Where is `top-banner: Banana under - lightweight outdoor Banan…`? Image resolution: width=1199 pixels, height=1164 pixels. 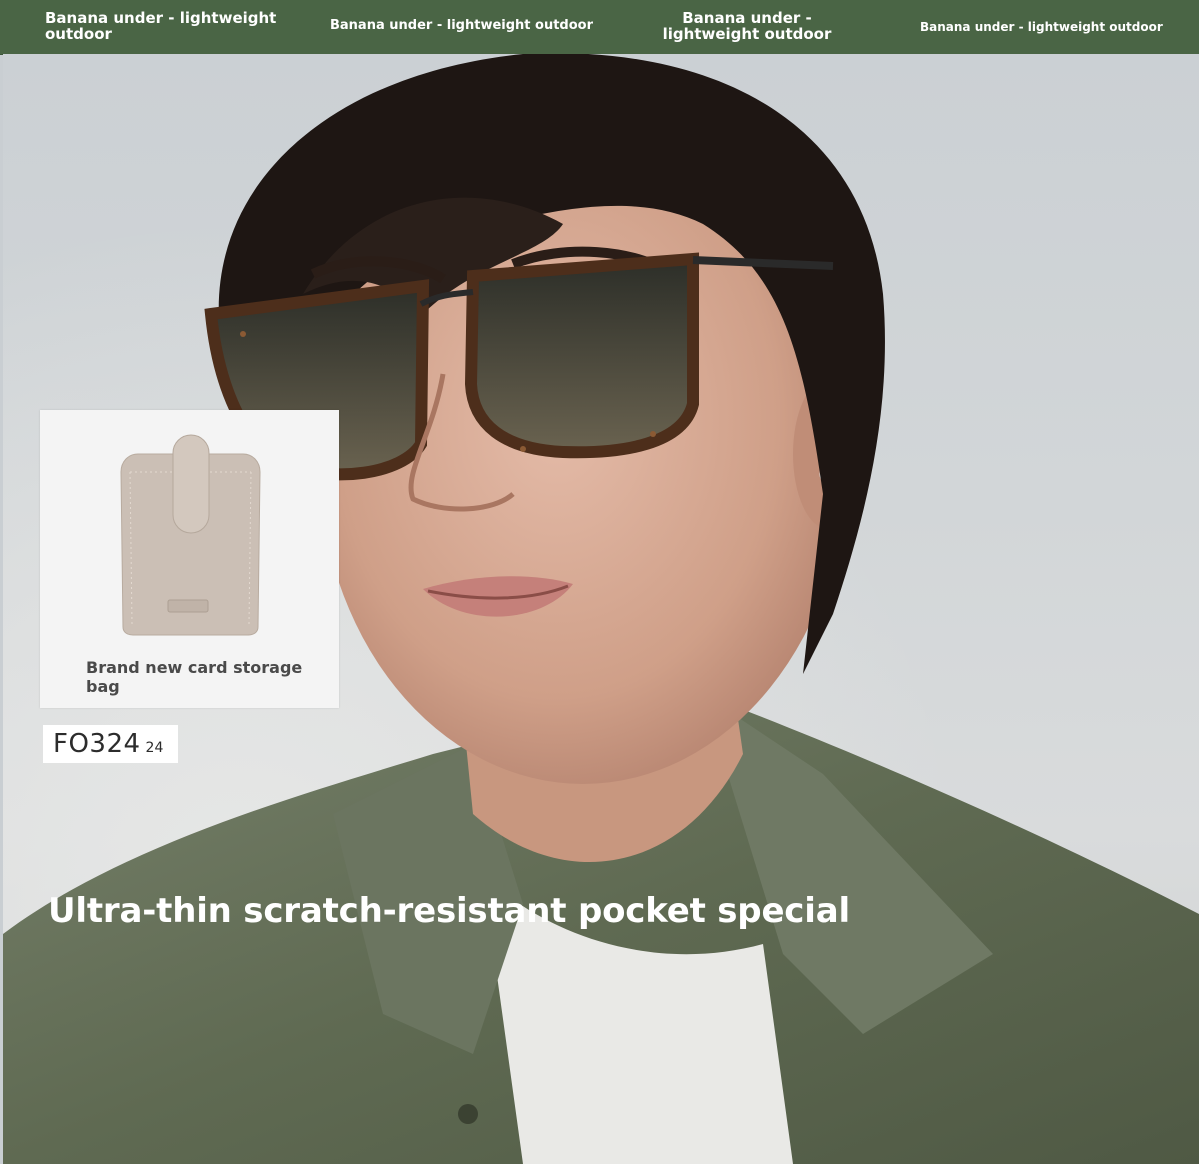
top-banner: Banana under - lightweight outdoor Banan… is located at coordinates (599, 27).